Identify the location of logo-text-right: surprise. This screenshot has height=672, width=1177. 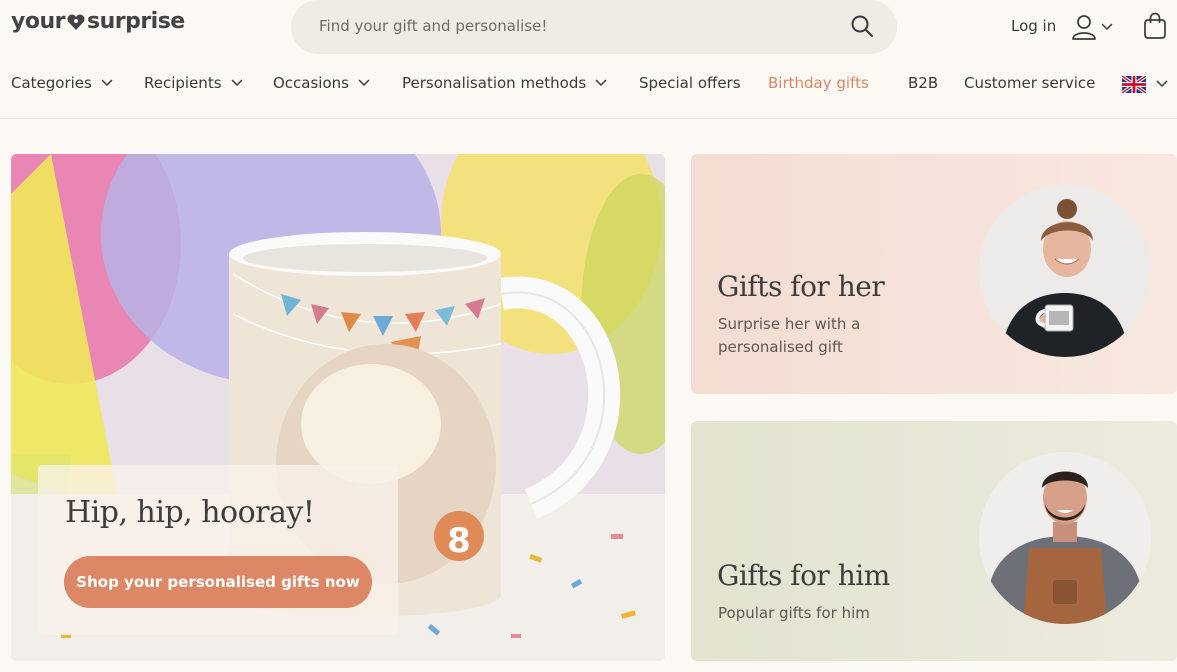
(135, 21).